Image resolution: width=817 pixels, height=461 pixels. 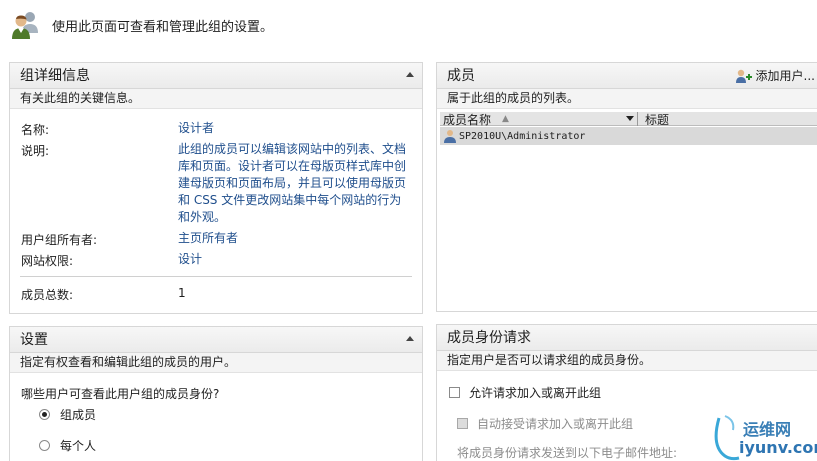 What do you see at coordinates (505, 119) in the screenshot?
I see `sort-ascending-icon: ▲` at bounding box center [505, 119].